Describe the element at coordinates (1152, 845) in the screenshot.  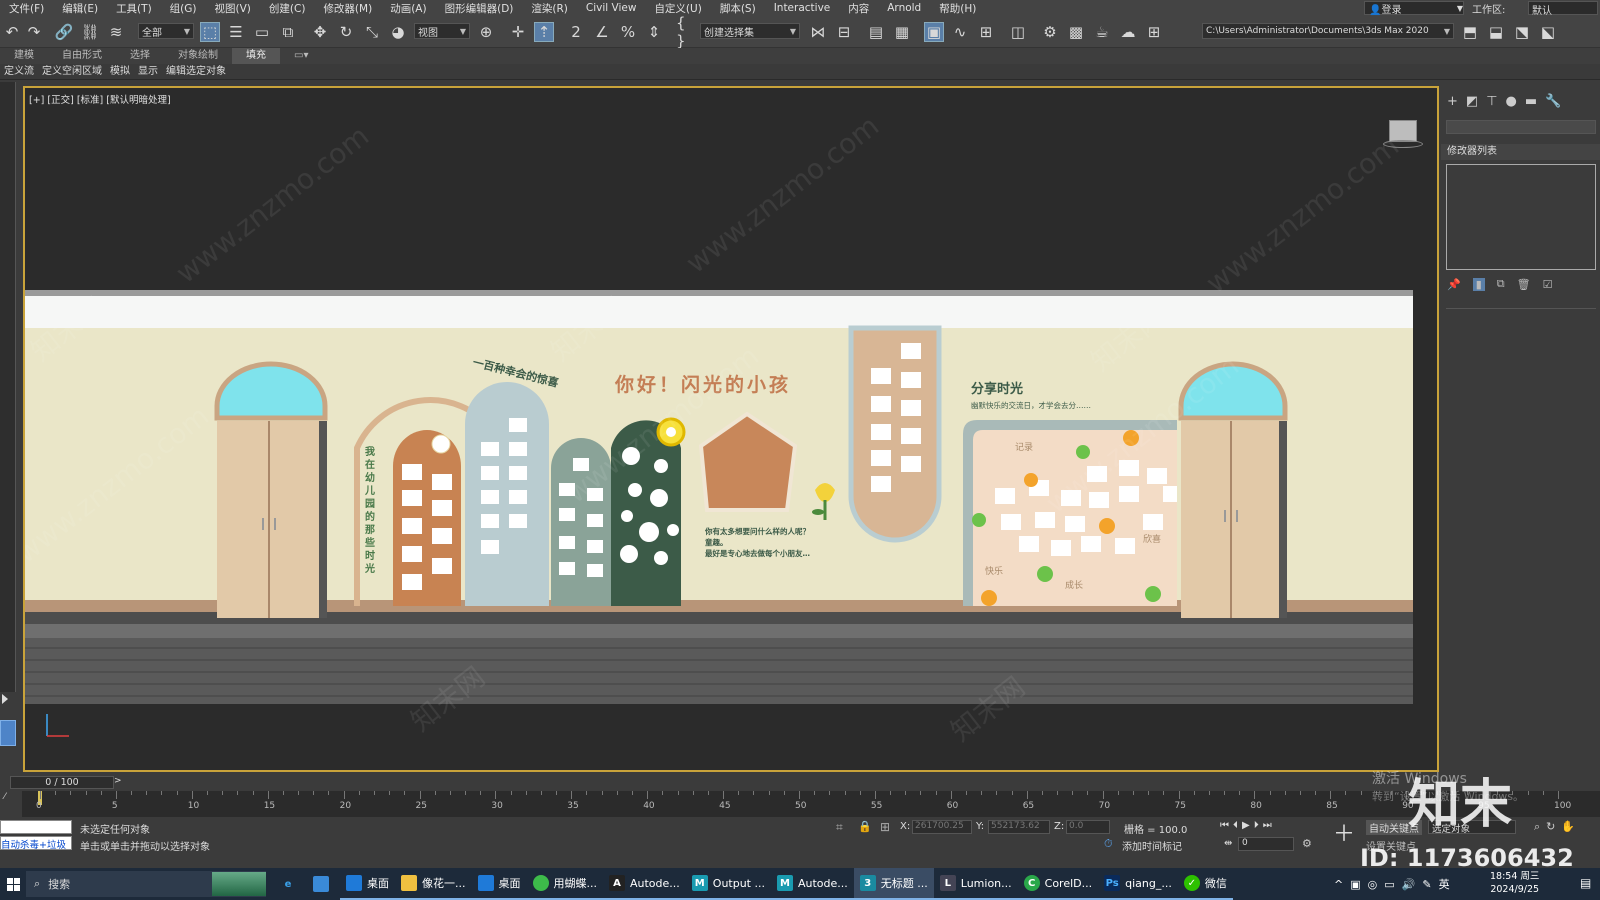
I see `add-time-tag: 添加时间标记` at that location.